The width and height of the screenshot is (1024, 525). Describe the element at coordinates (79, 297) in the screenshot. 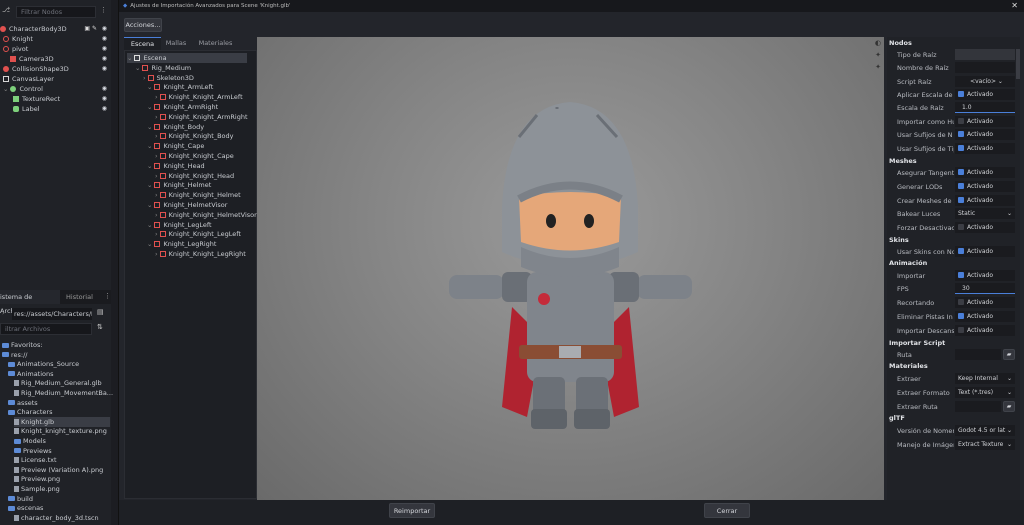

I see `tab-history: Historial` at that location.